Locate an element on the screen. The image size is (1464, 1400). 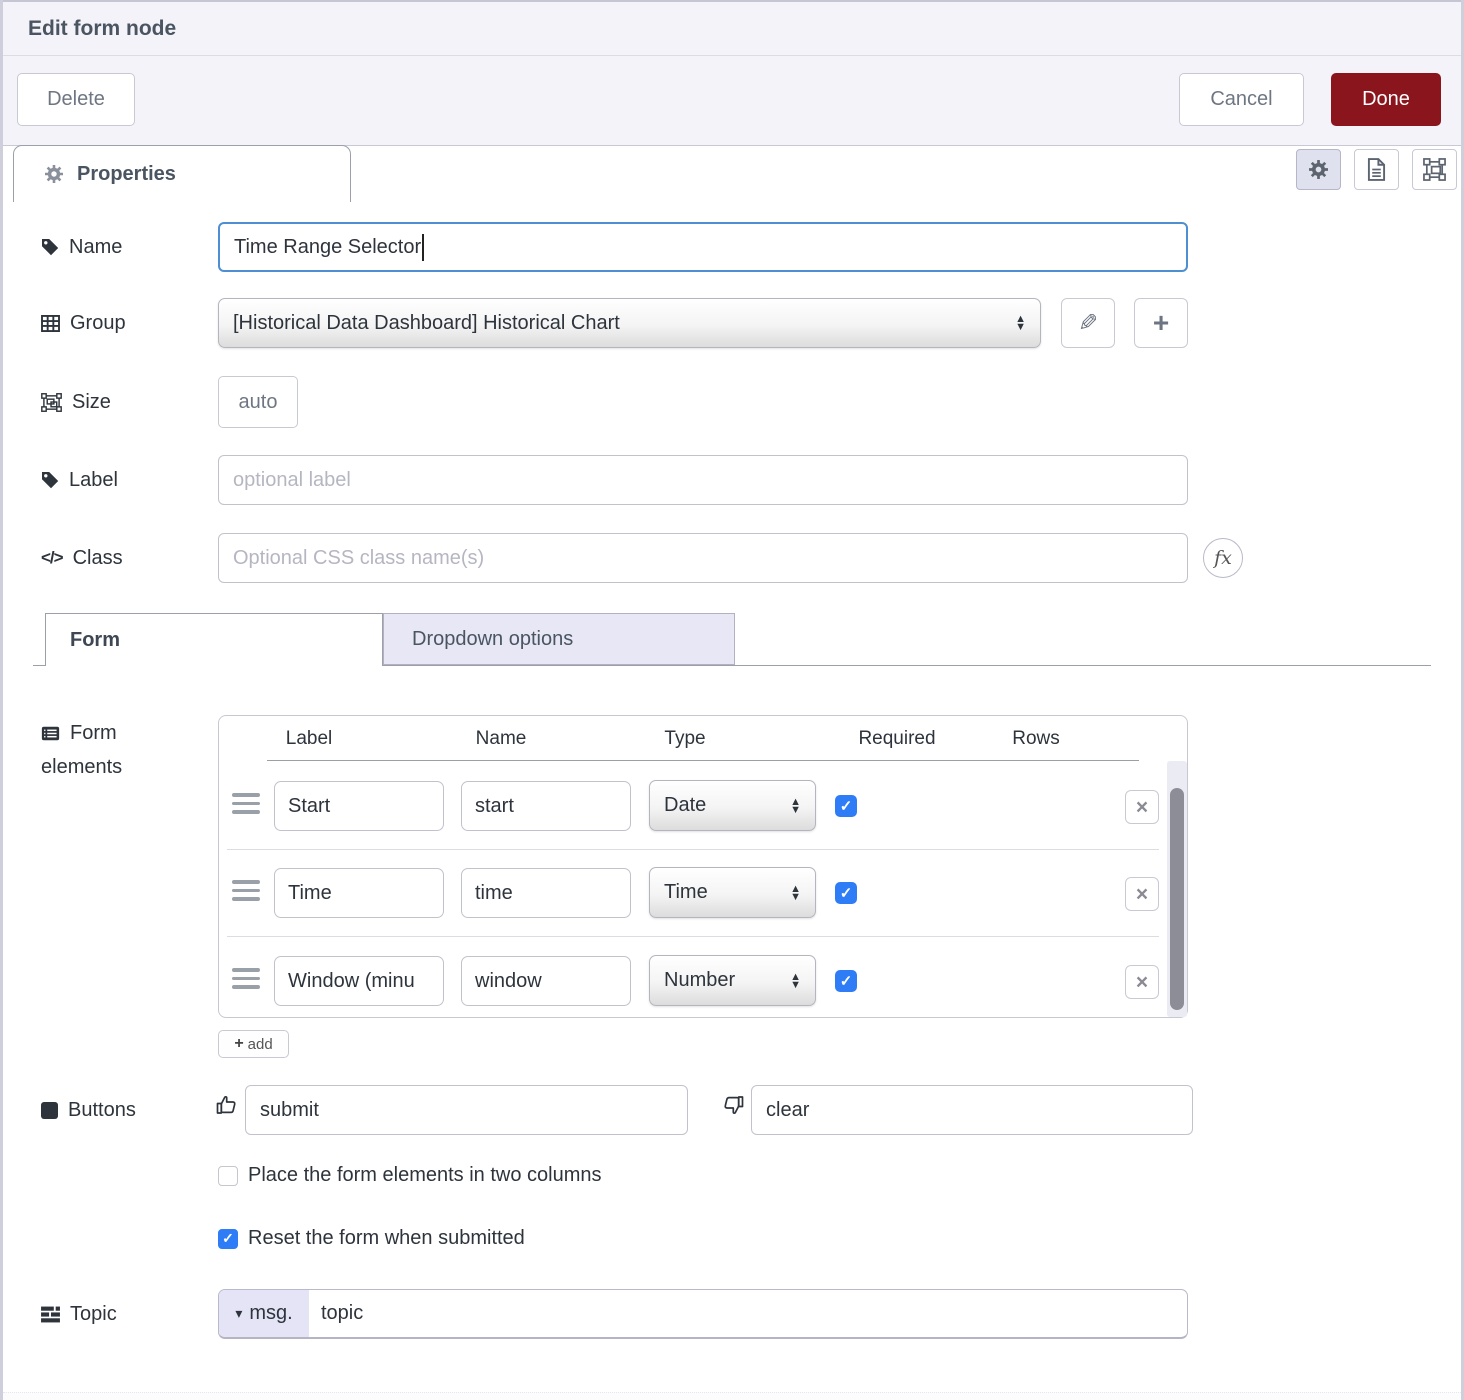
appearance-view-button is located at coordinates (1434, 169).